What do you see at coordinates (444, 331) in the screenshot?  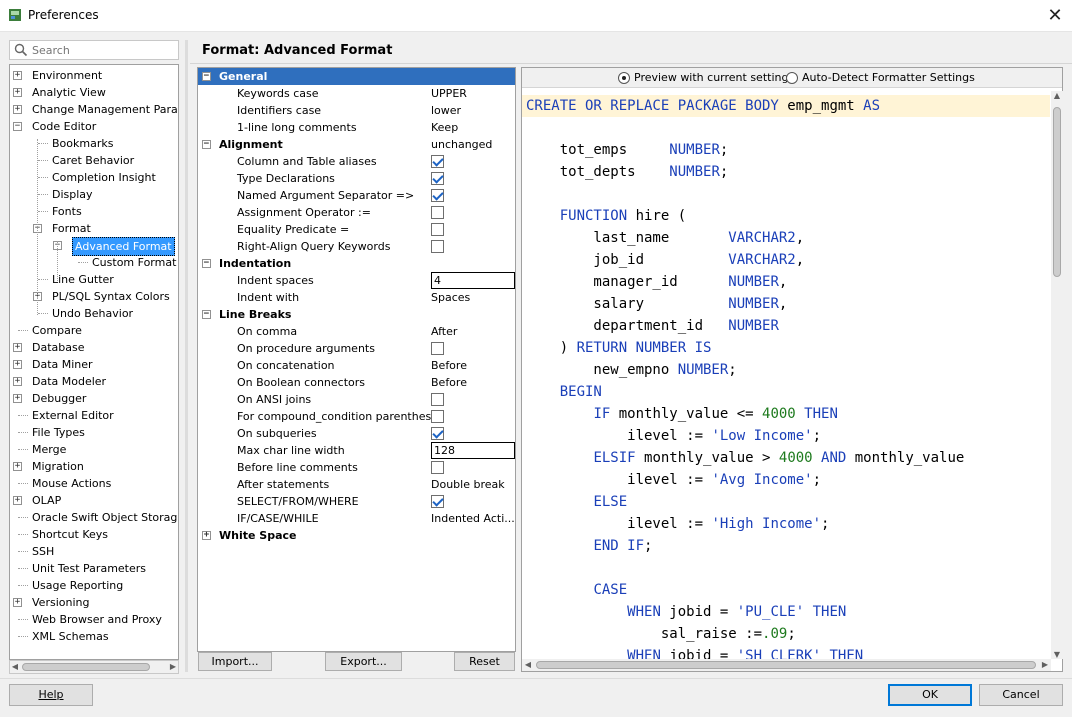 I see `on-comma-select: After` at bounding box center [444, 331].